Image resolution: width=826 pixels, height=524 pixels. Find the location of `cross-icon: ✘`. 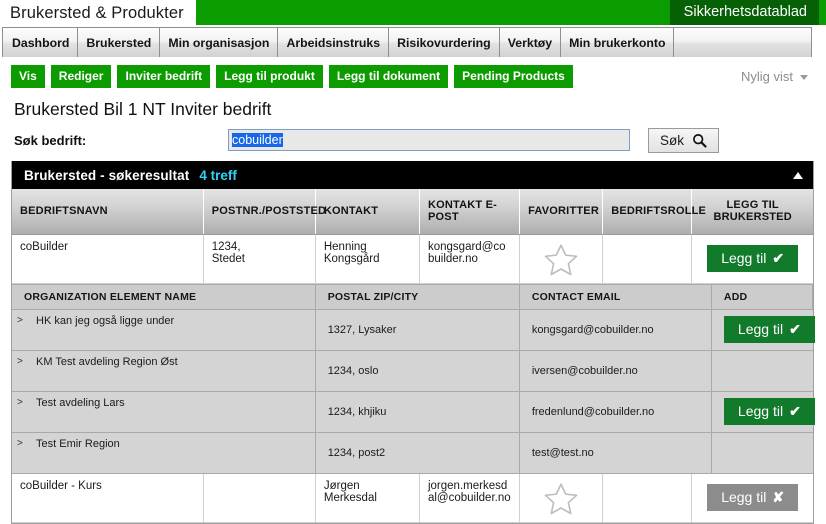

cross-icon: ✘ is located at coordinates (778, 497).